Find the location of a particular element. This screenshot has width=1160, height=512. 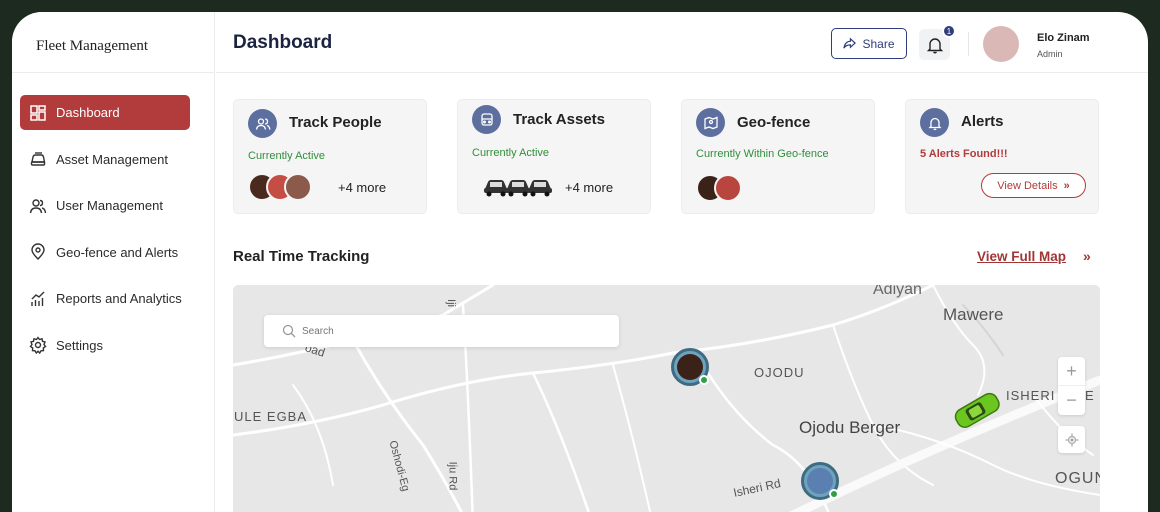

card-status: 5 Alerts Found!!! is located at coordinates (964, 154).